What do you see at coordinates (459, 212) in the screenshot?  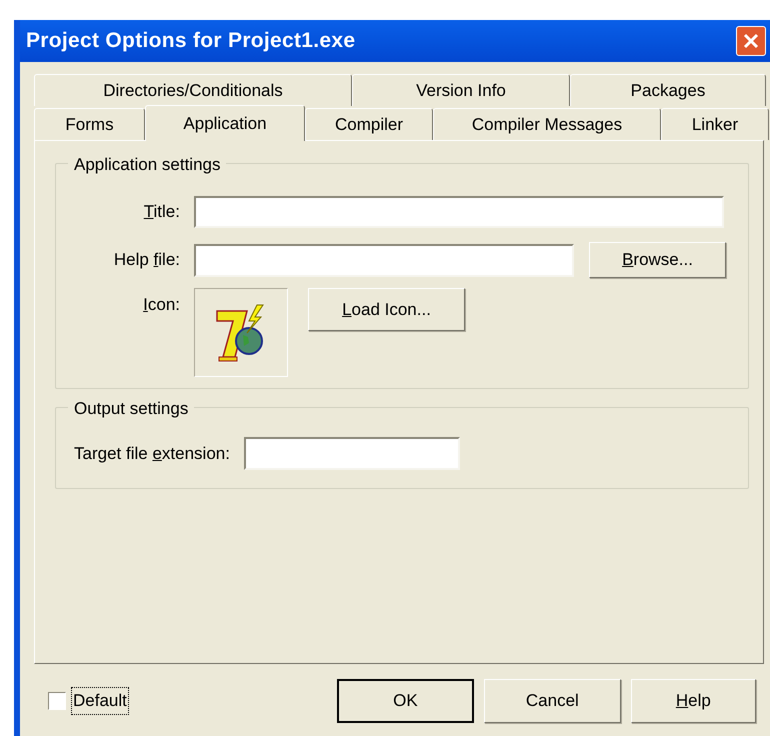 I see `title-field` at bounding box center [459, 212].